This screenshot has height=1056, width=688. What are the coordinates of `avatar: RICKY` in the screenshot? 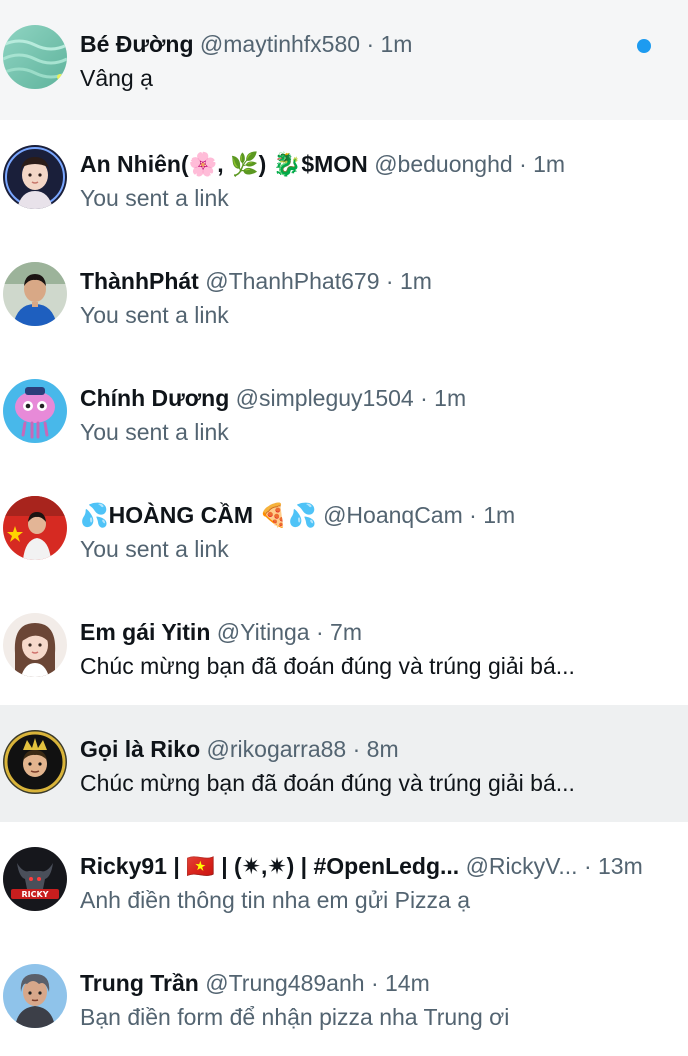 It's located at (35, 879).